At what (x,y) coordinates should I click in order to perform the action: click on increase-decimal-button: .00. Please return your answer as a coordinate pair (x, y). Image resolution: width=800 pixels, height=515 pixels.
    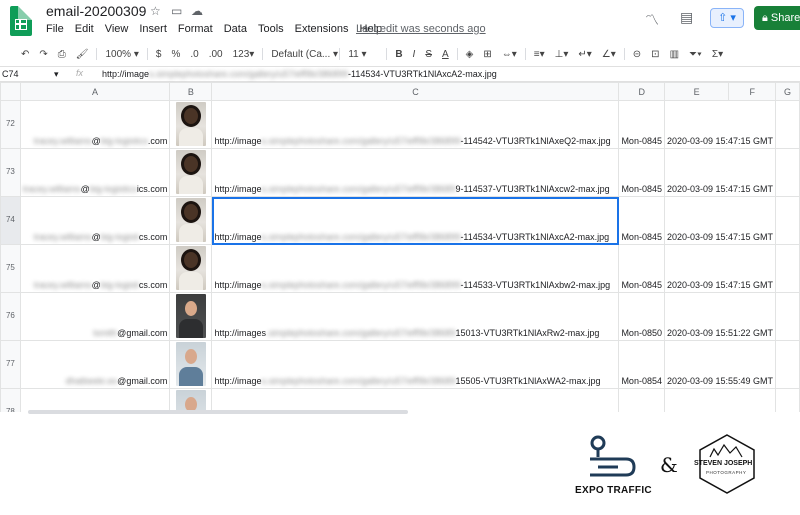
    Looking at the image, I should click on (216, 54).